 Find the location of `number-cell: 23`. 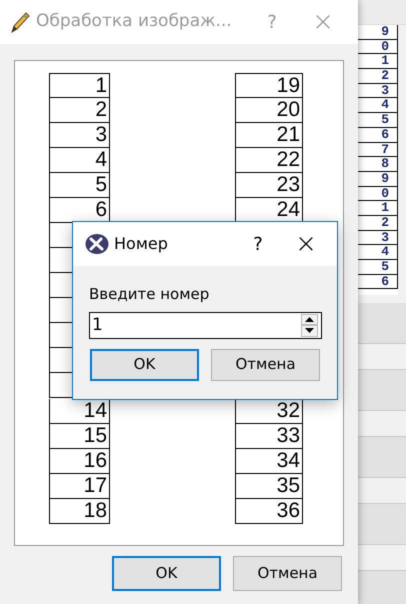

number-cell: 23 is located at coordinates (269, 185).